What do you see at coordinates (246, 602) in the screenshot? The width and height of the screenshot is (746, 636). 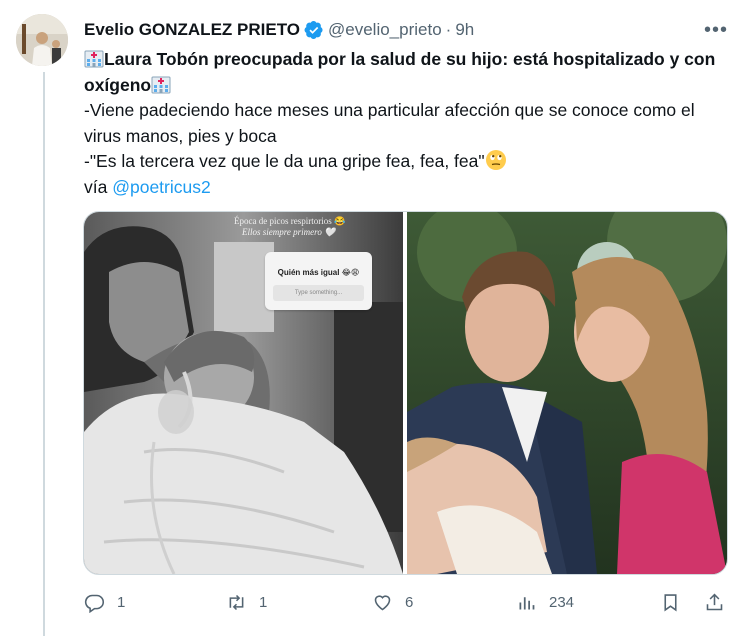 I see `retweet-button: 1` at bounding box center [246, 602].